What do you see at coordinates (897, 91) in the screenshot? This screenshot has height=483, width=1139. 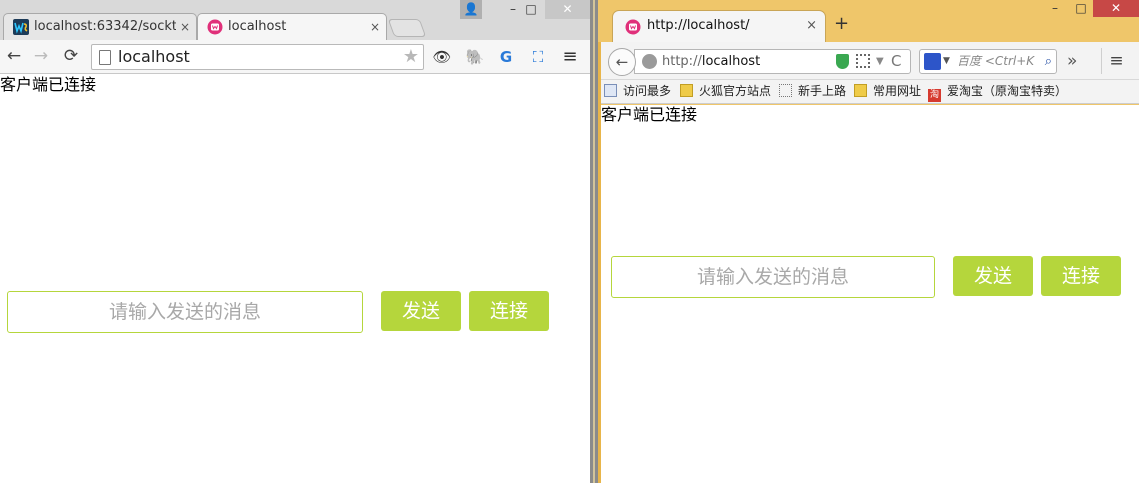 I see `bookmark-label: 常用网址` at bounding box center [897, 91].